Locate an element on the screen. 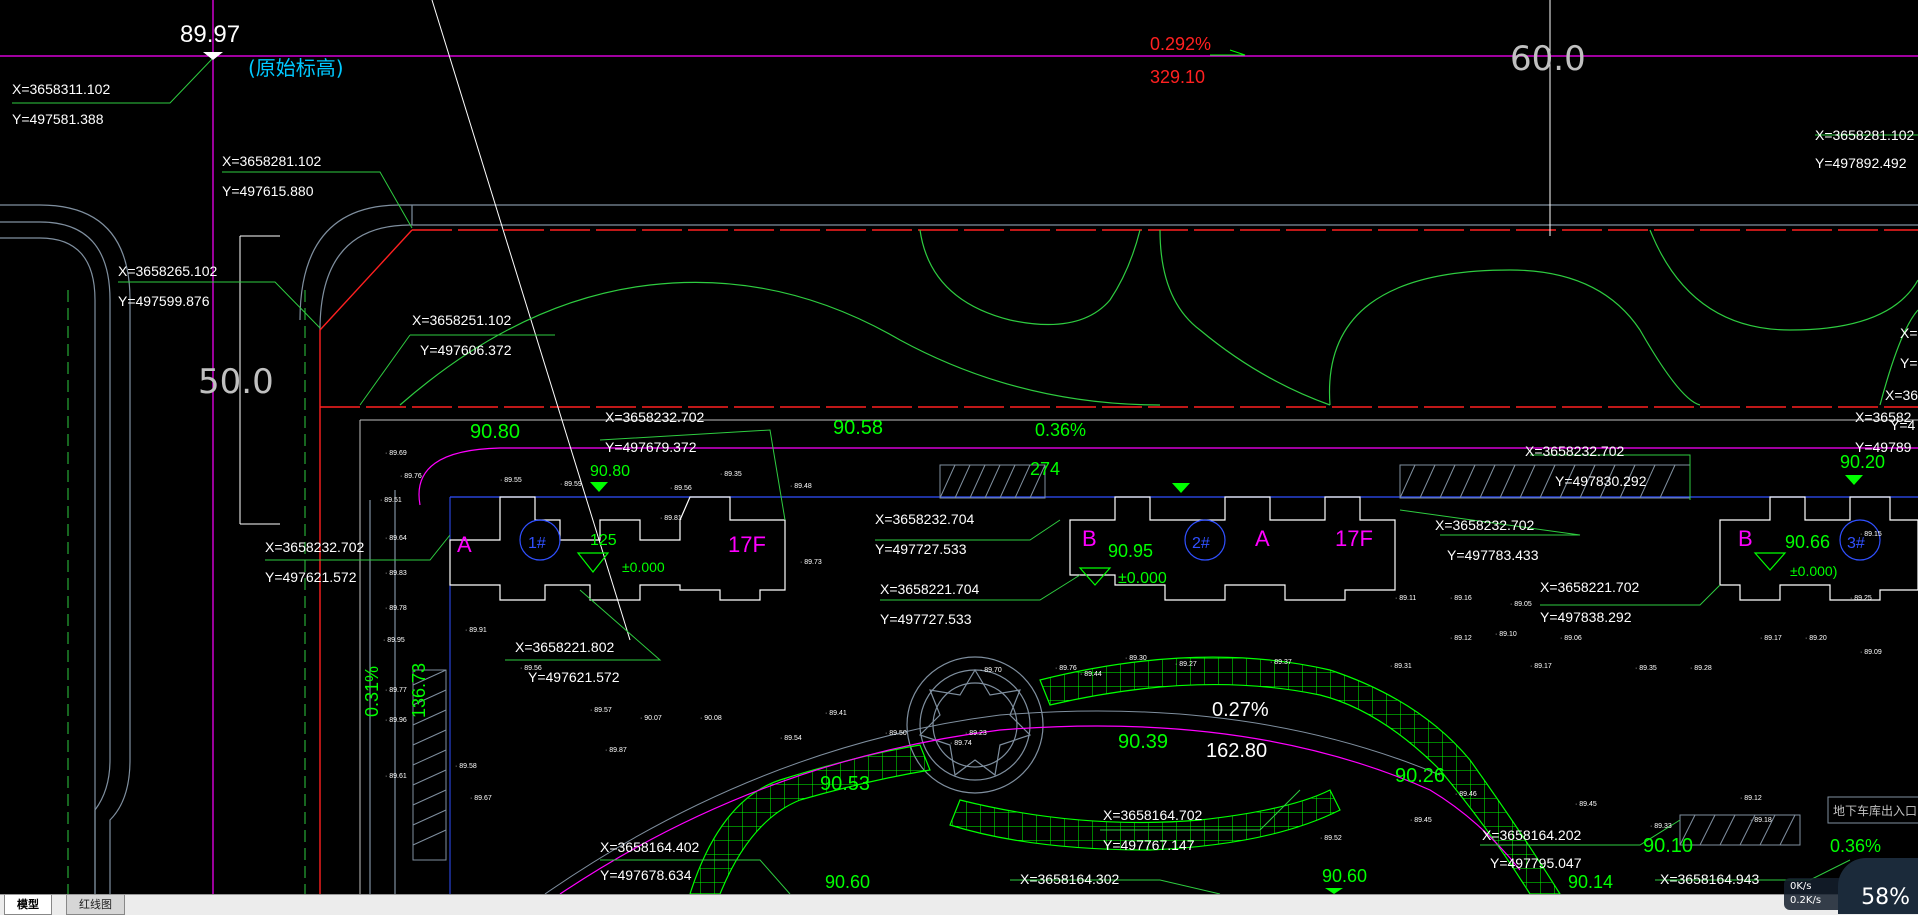 Image resolution: width=1918 pixels, height=915 pixels. elevation-label: 90.53 is located at coordinates (845, 784).